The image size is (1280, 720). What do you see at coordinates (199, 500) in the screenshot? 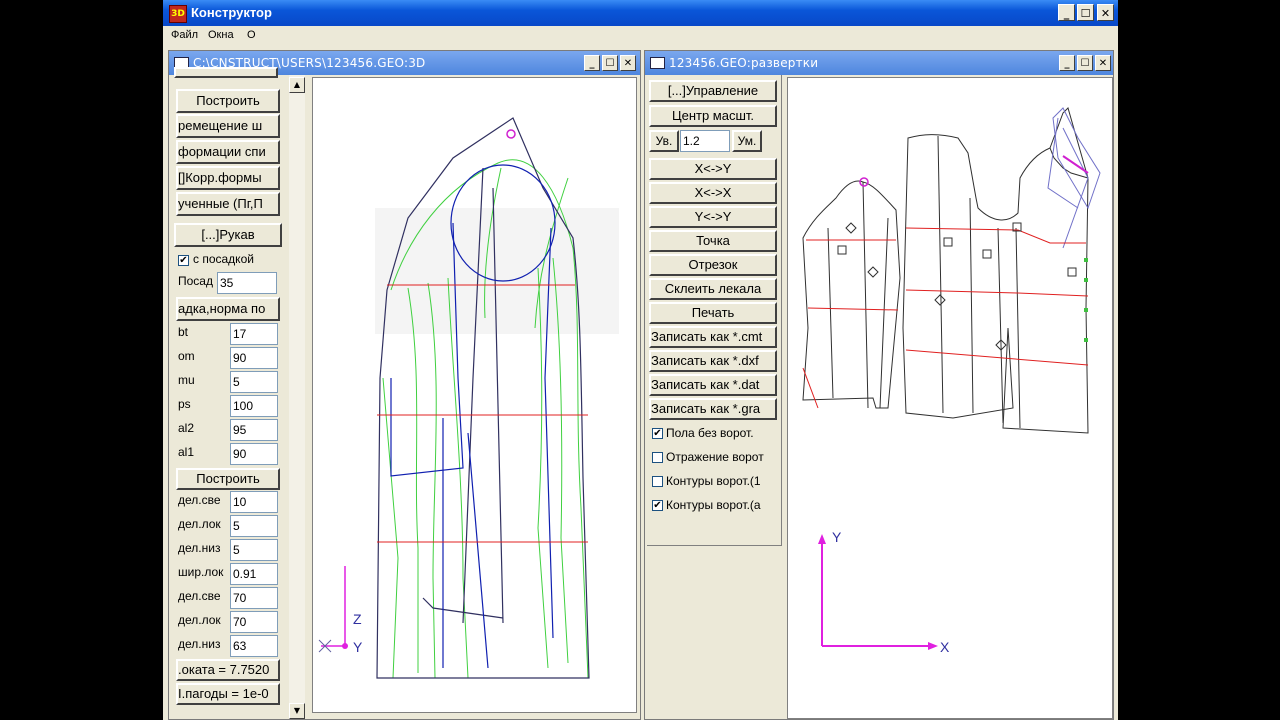
I see `param2-label-1: дел.све` at bounding box center [199, 500].